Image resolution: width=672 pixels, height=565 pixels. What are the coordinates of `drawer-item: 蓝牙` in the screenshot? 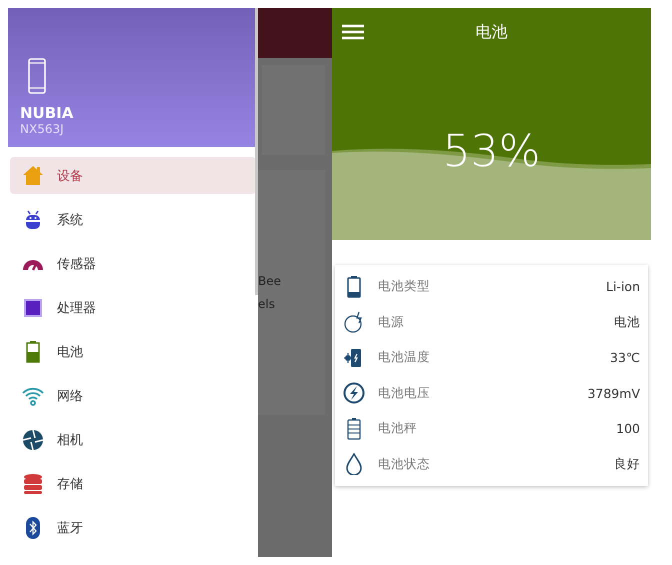 It's located at (133, 527).